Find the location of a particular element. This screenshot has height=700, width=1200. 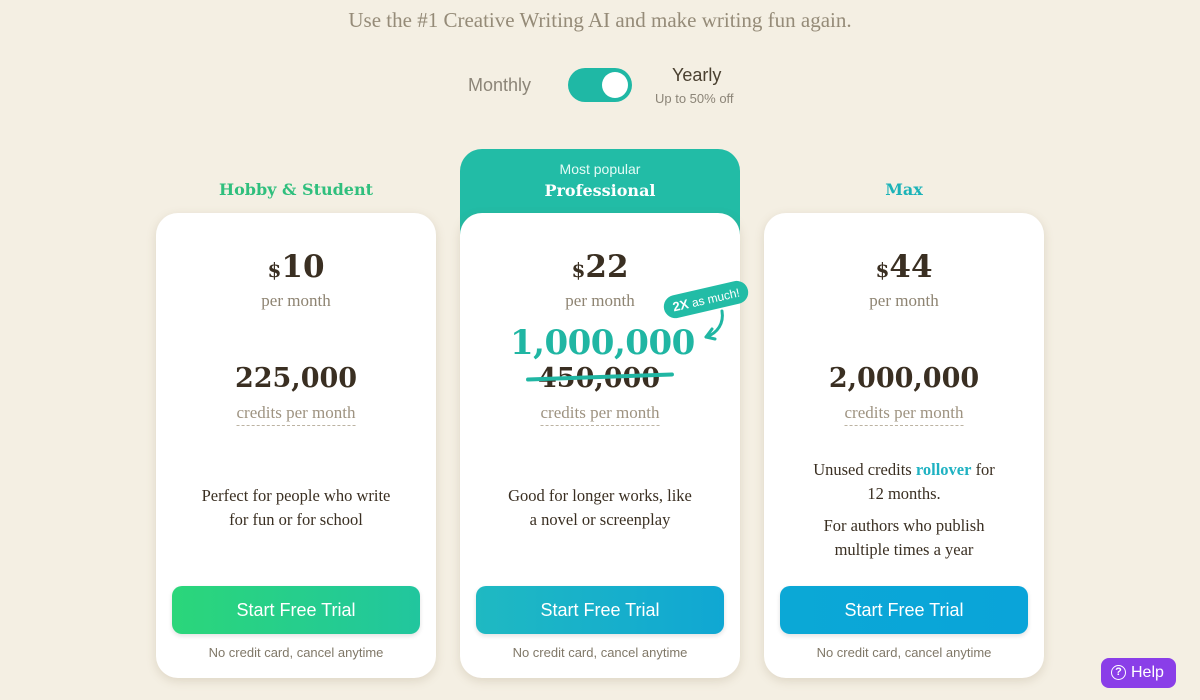

yearly-label: Yearly is located at coordinates (696, 75).